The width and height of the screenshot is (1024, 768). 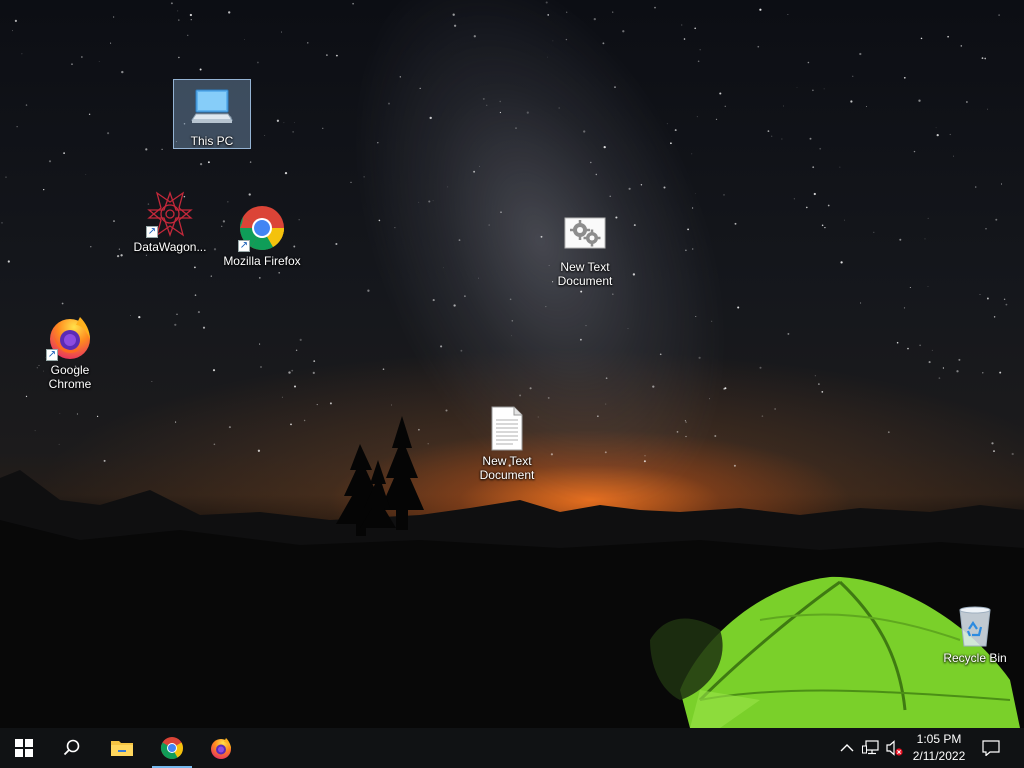 What do you see at coordinates (70, 337) in the screenshot?
I see `firefox-icon: ↗` at bounding box center [70, 337].